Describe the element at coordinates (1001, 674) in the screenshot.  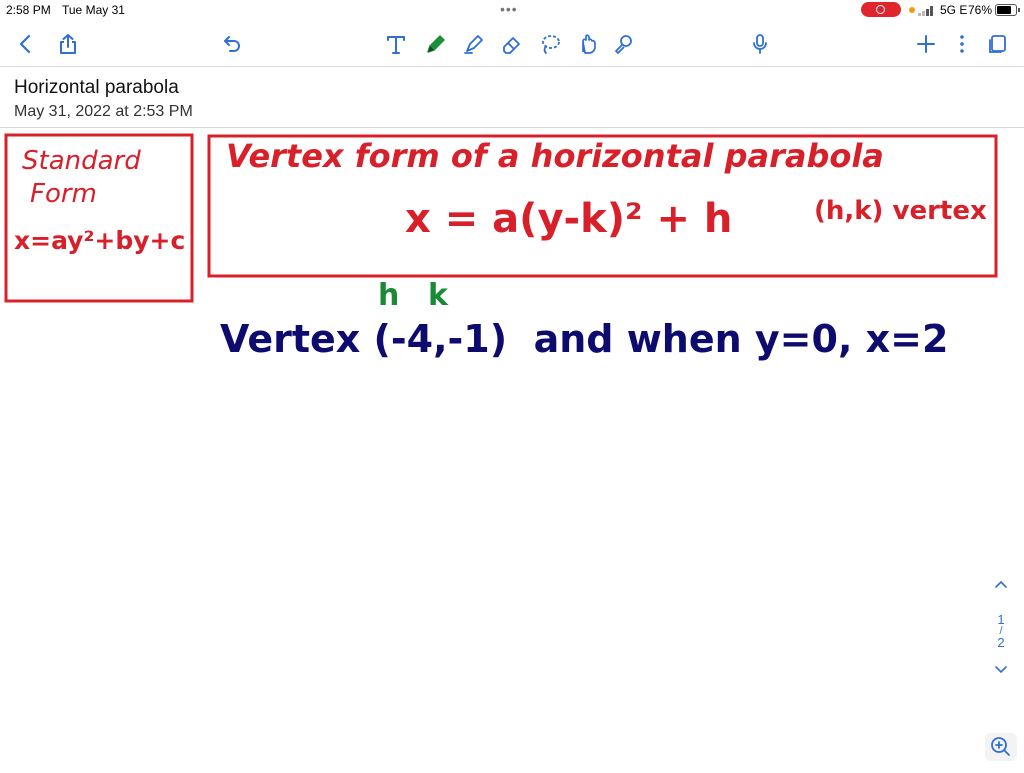
I see `page-down-icon` at that location.